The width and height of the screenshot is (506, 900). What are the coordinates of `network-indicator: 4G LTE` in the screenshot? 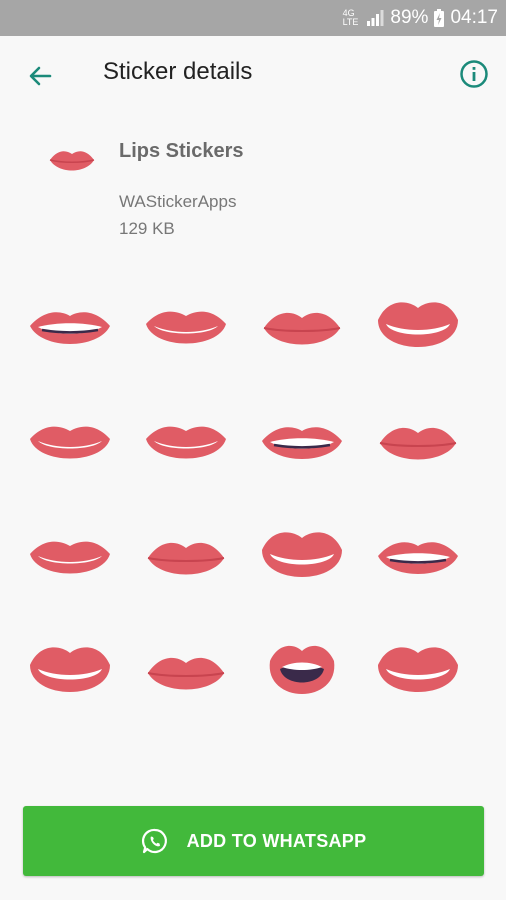 It's located at (351, 18).